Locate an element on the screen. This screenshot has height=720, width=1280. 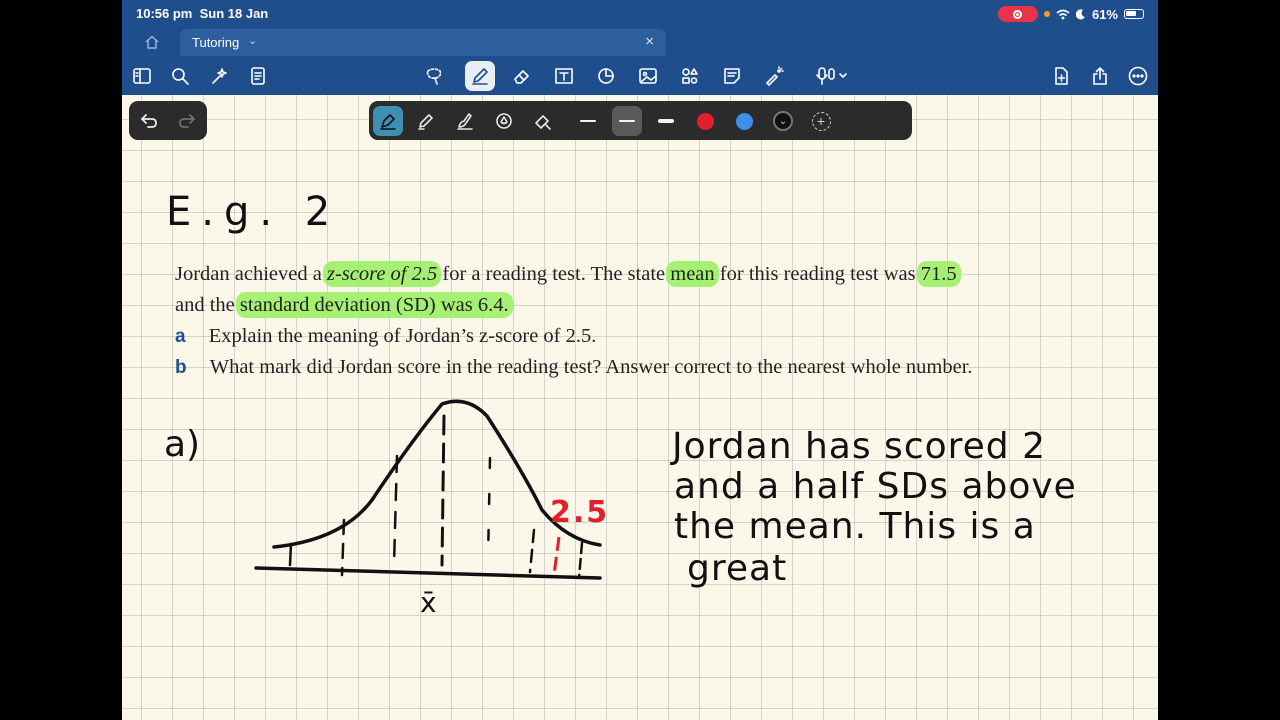
answer-line-2: and a half SDs above is located at coordinates (875, 486).